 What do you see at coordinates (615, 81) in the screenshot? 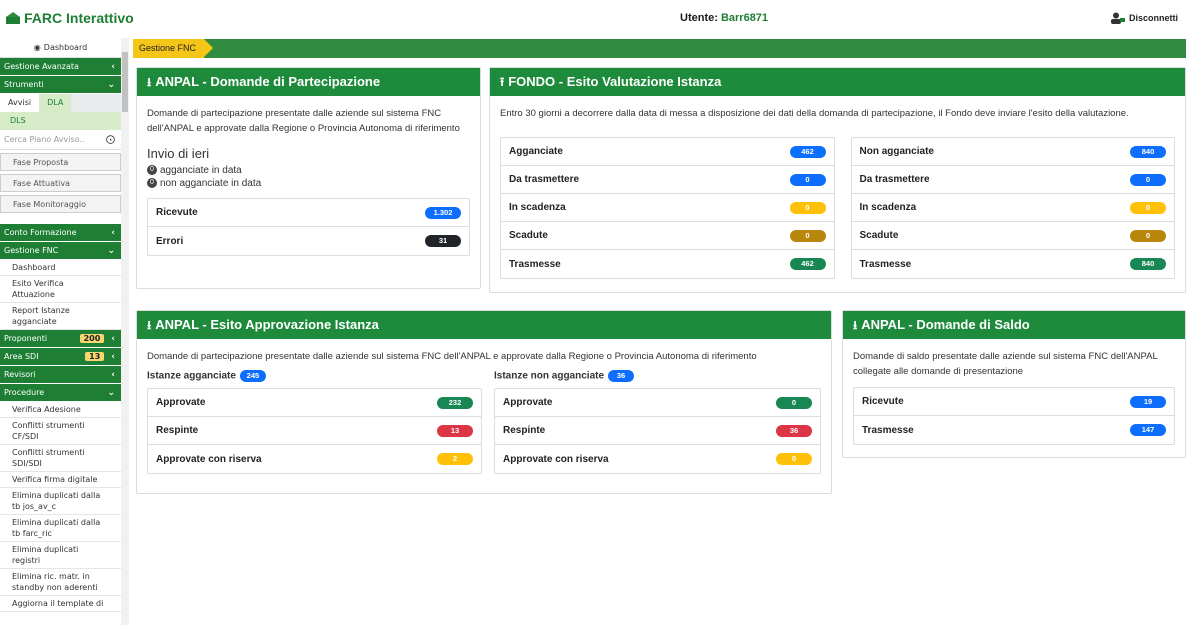
I see `card-title: FONDO - Esito Valutazione Istanza` at bounding box center [615, 81].